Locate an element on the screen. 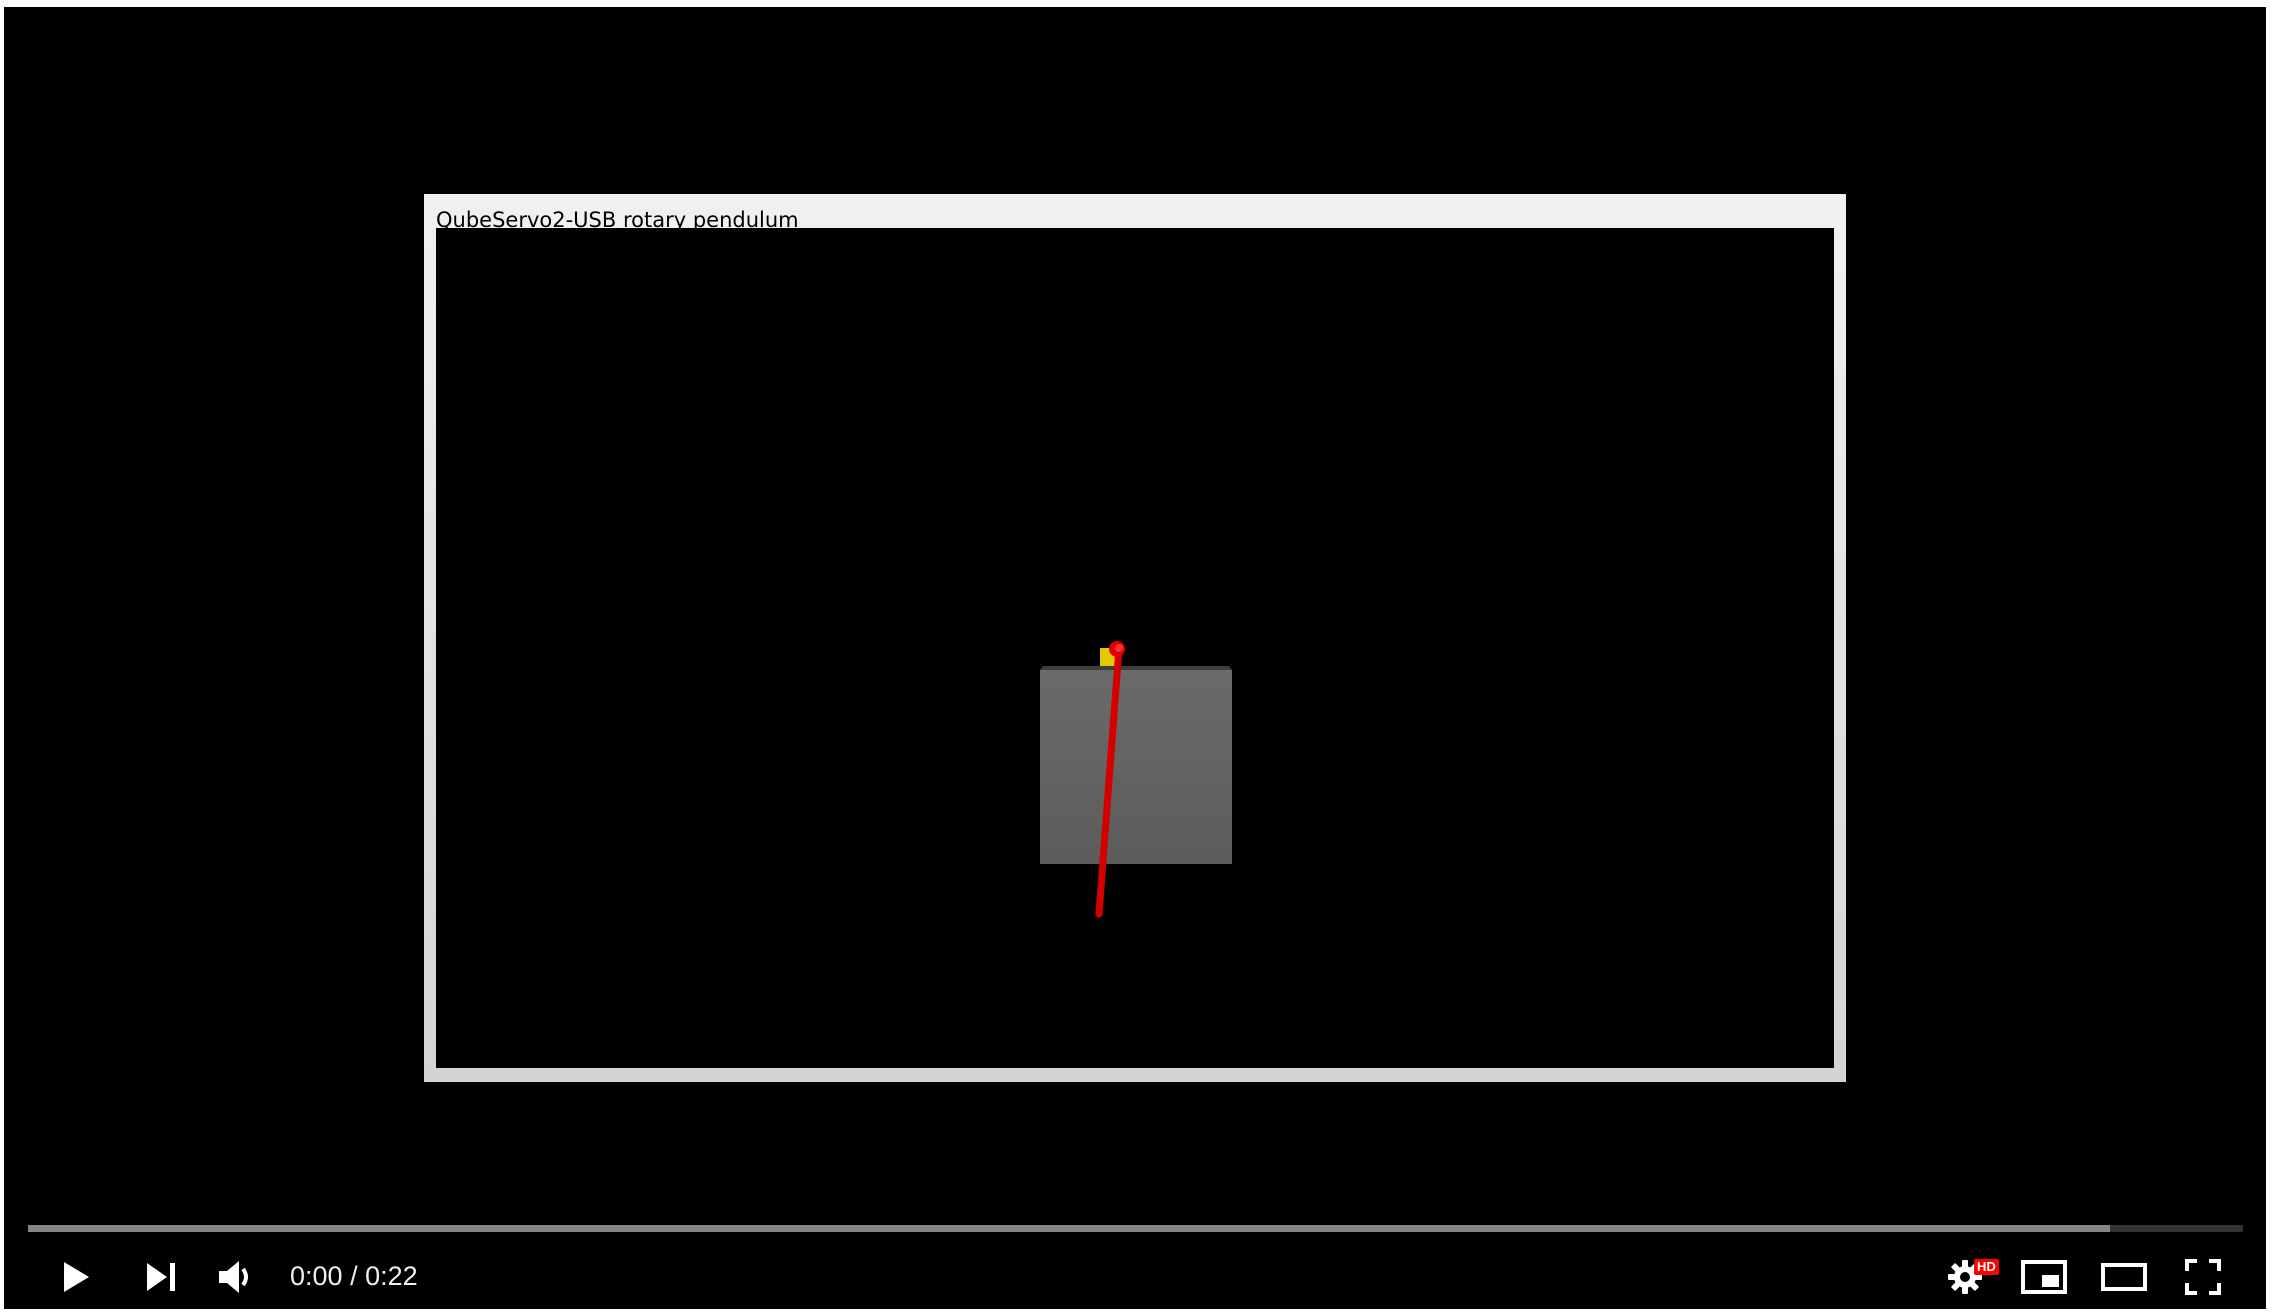 The width and height of the screenshot is (2272, 1314). miniplayer-icon is located at coordinates (2044, 1277).